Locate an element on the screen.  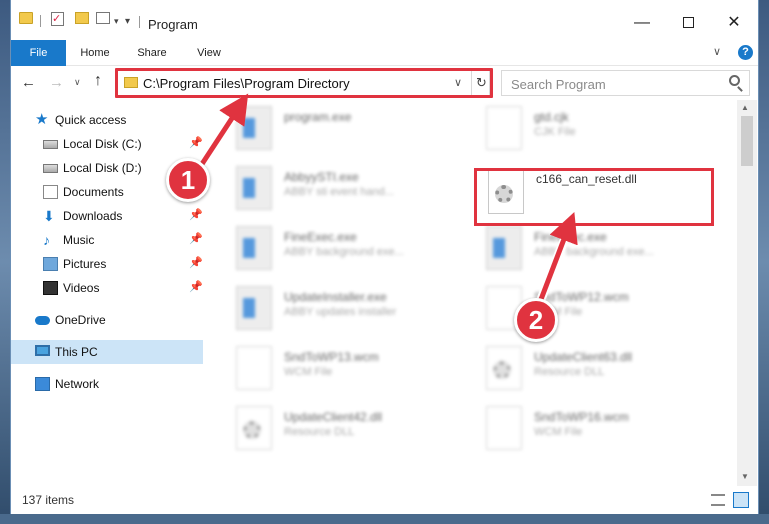
desktop-edge-bottom is located at coordinates (384, 519).